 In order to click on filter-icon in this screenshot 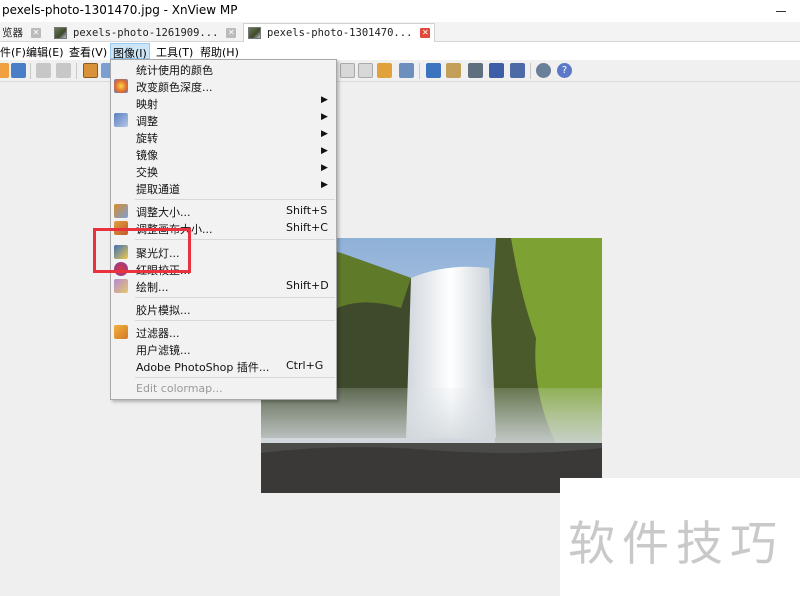, I will do `click(121, 332)`.